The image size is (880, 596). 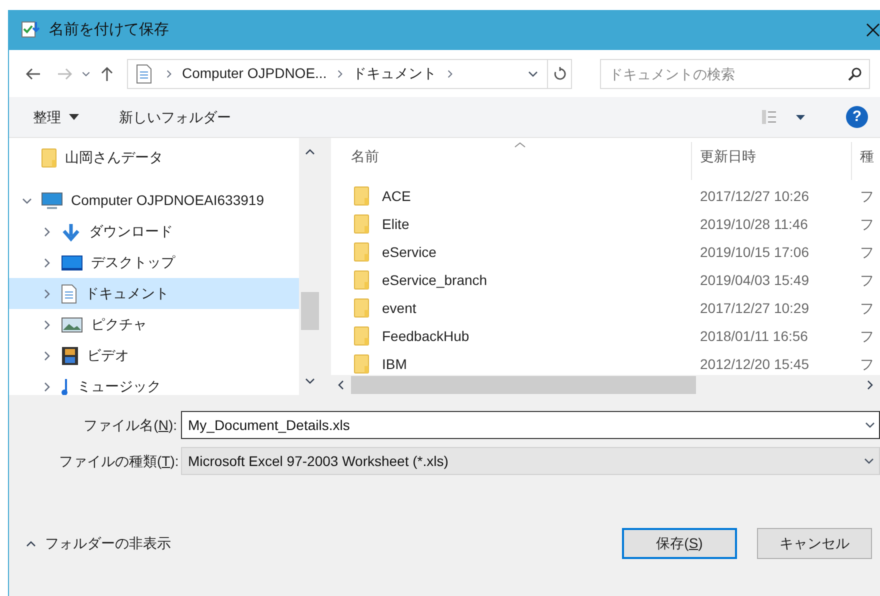 What do you see at coordinates (396, 224) in the screenshot?
I see `file-name: Elite` at bounding box center [396, 224].